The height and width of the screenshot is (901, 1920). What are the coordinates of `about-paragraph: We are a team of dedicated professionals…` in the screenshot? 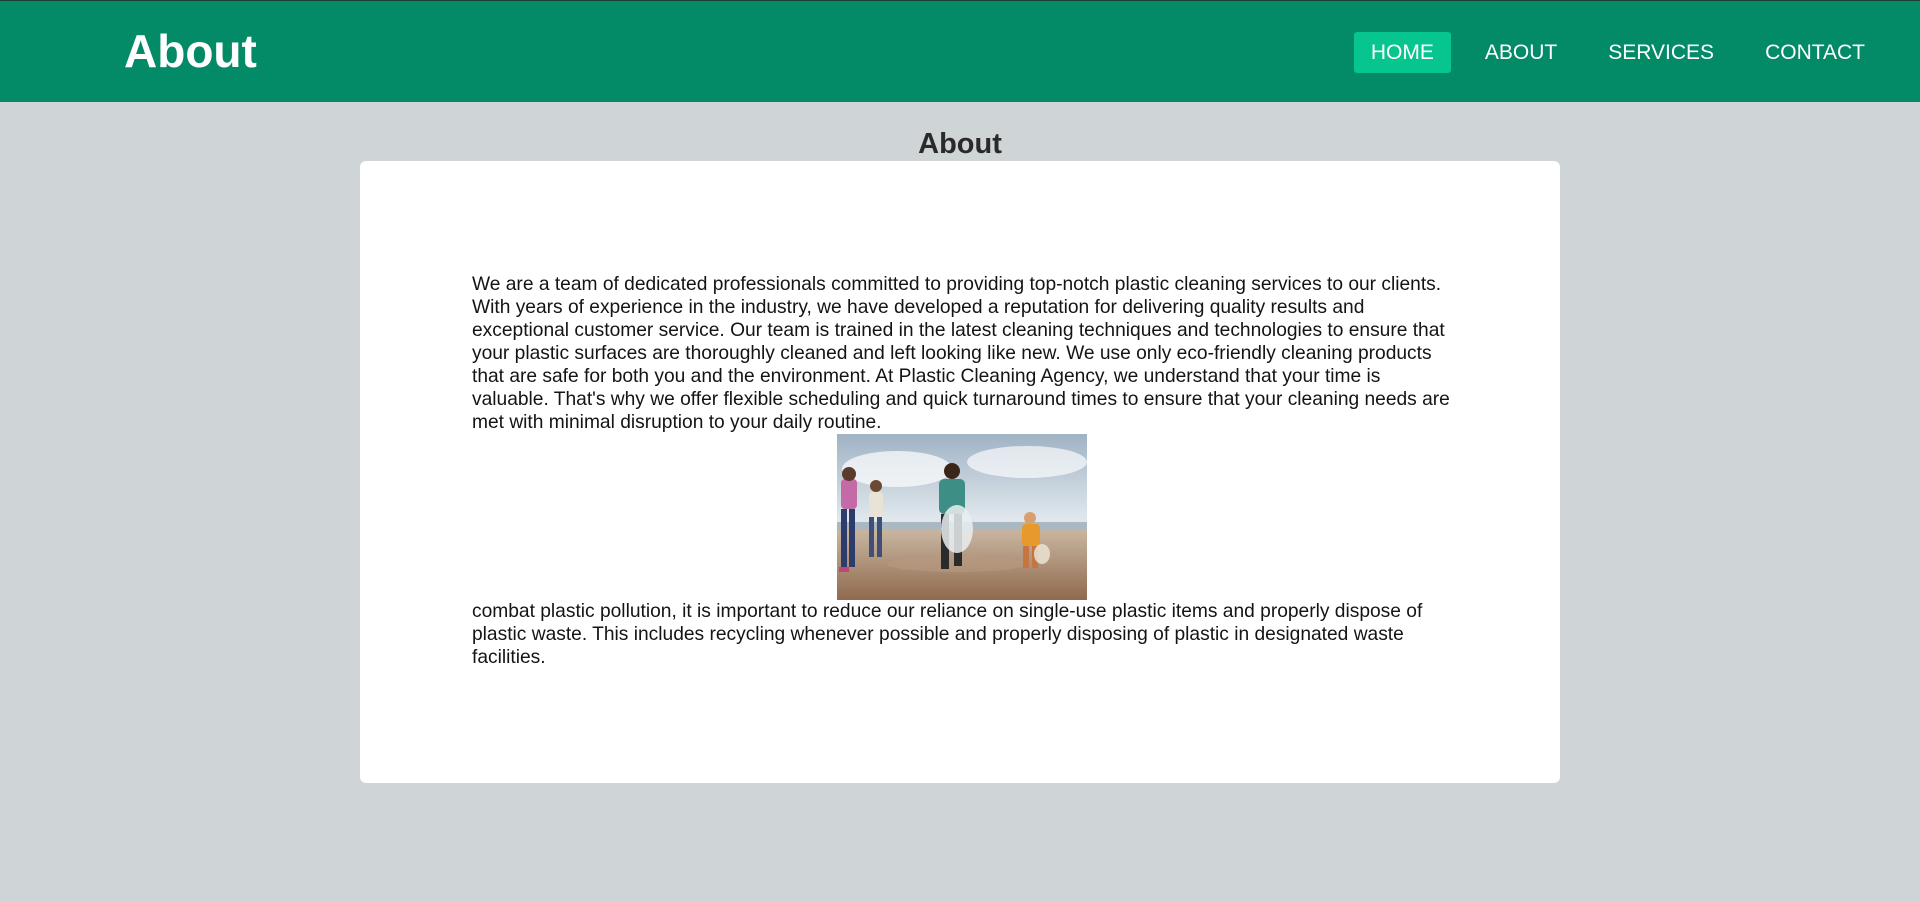 It's located at (961, 353).